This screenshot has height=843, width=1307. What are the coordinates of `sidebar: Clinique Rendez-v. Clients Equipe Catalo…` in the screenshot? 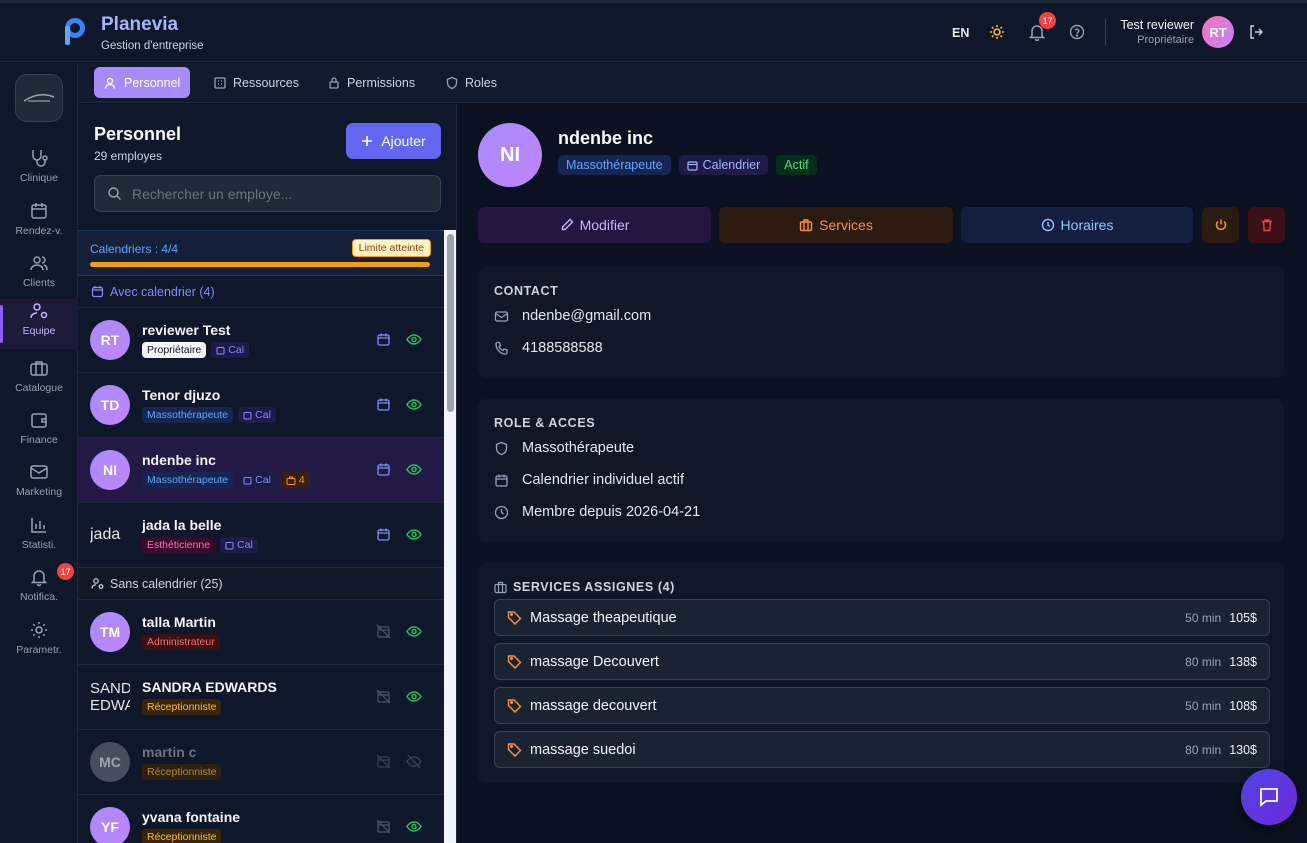 It's located at (39, 453).